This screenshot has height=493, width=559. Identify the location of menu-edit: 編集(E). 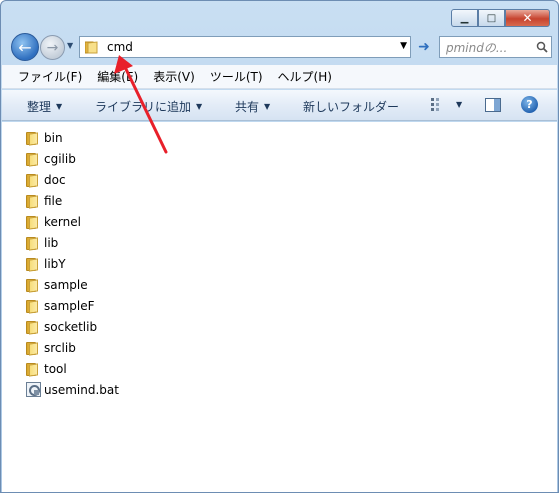
(117, 76).